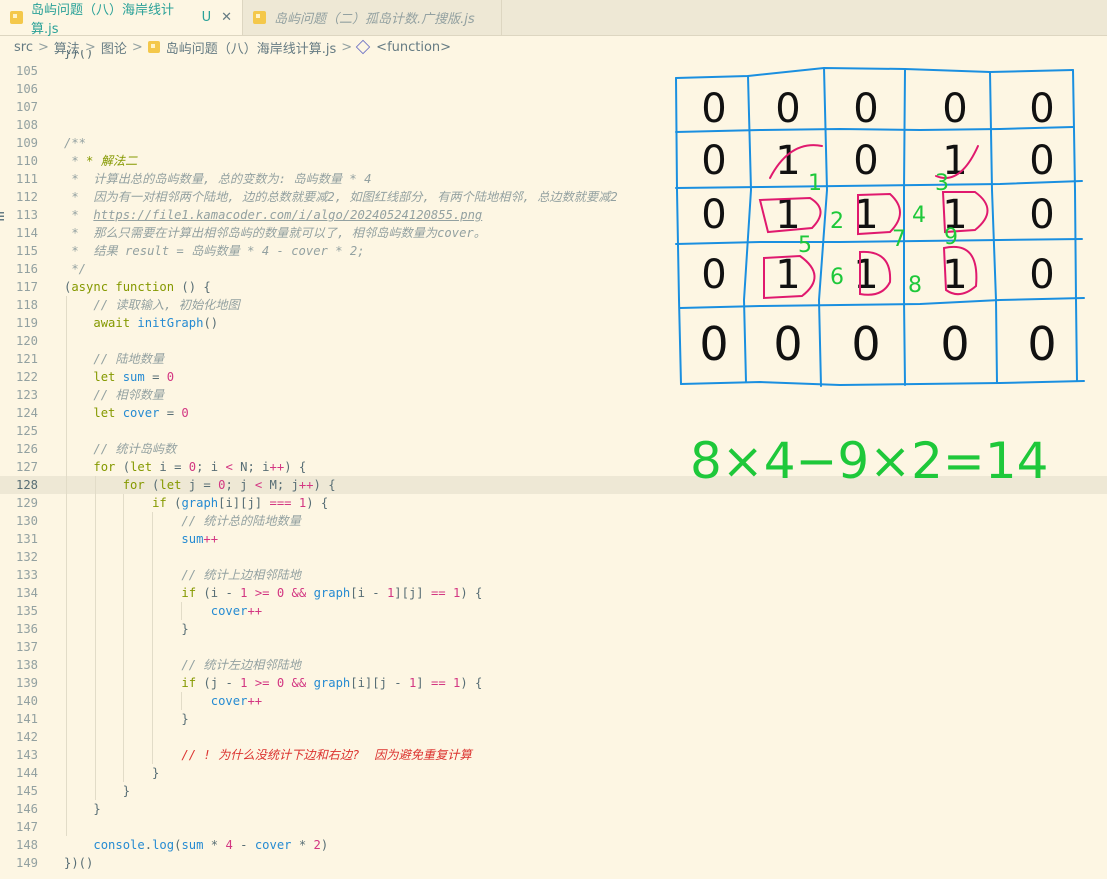 Image resolution: width=1107 pixels, height=879 pixels. Describe the element at coordinates (815, 183) in the screenshot. I see `edge-label: 1` at that location.